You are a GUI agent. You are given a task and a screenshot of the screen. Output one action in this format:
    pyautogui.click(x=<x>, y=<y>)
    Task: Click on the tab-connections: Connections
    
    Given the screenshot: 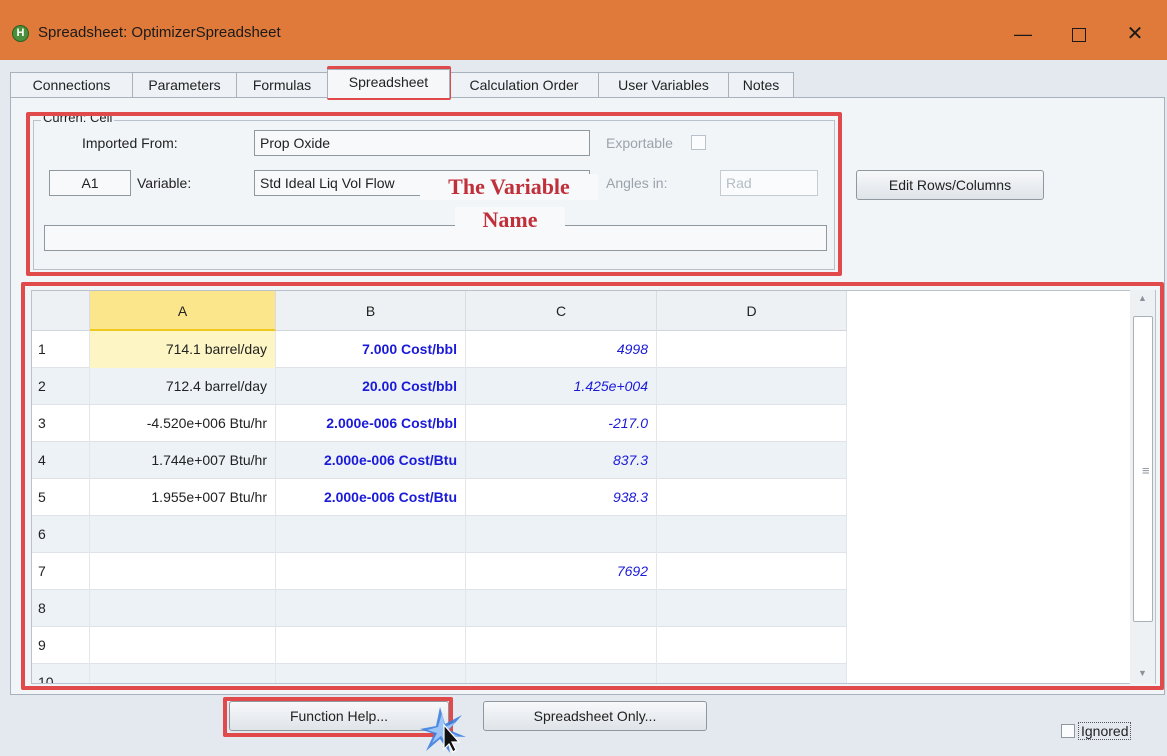 What is the action you would take?
    pyautogui.click(x=71, y=85)
    